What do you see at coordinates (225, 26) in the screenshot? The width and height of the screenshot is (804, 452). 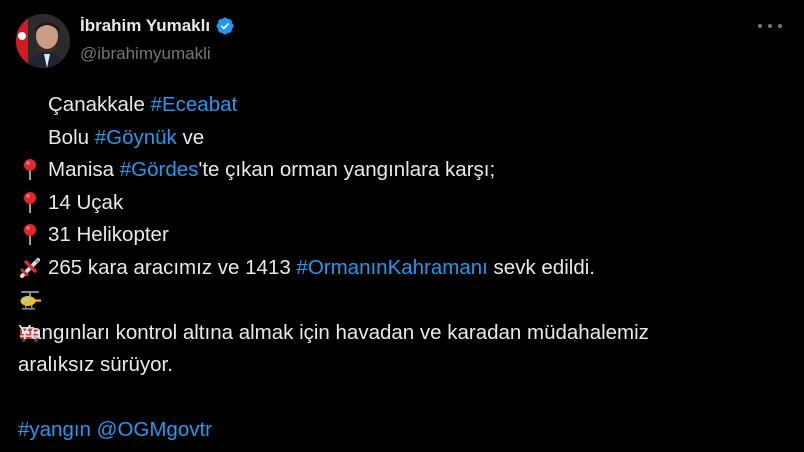 I see `verified-badge-icon` at bounding box center [225, 26].